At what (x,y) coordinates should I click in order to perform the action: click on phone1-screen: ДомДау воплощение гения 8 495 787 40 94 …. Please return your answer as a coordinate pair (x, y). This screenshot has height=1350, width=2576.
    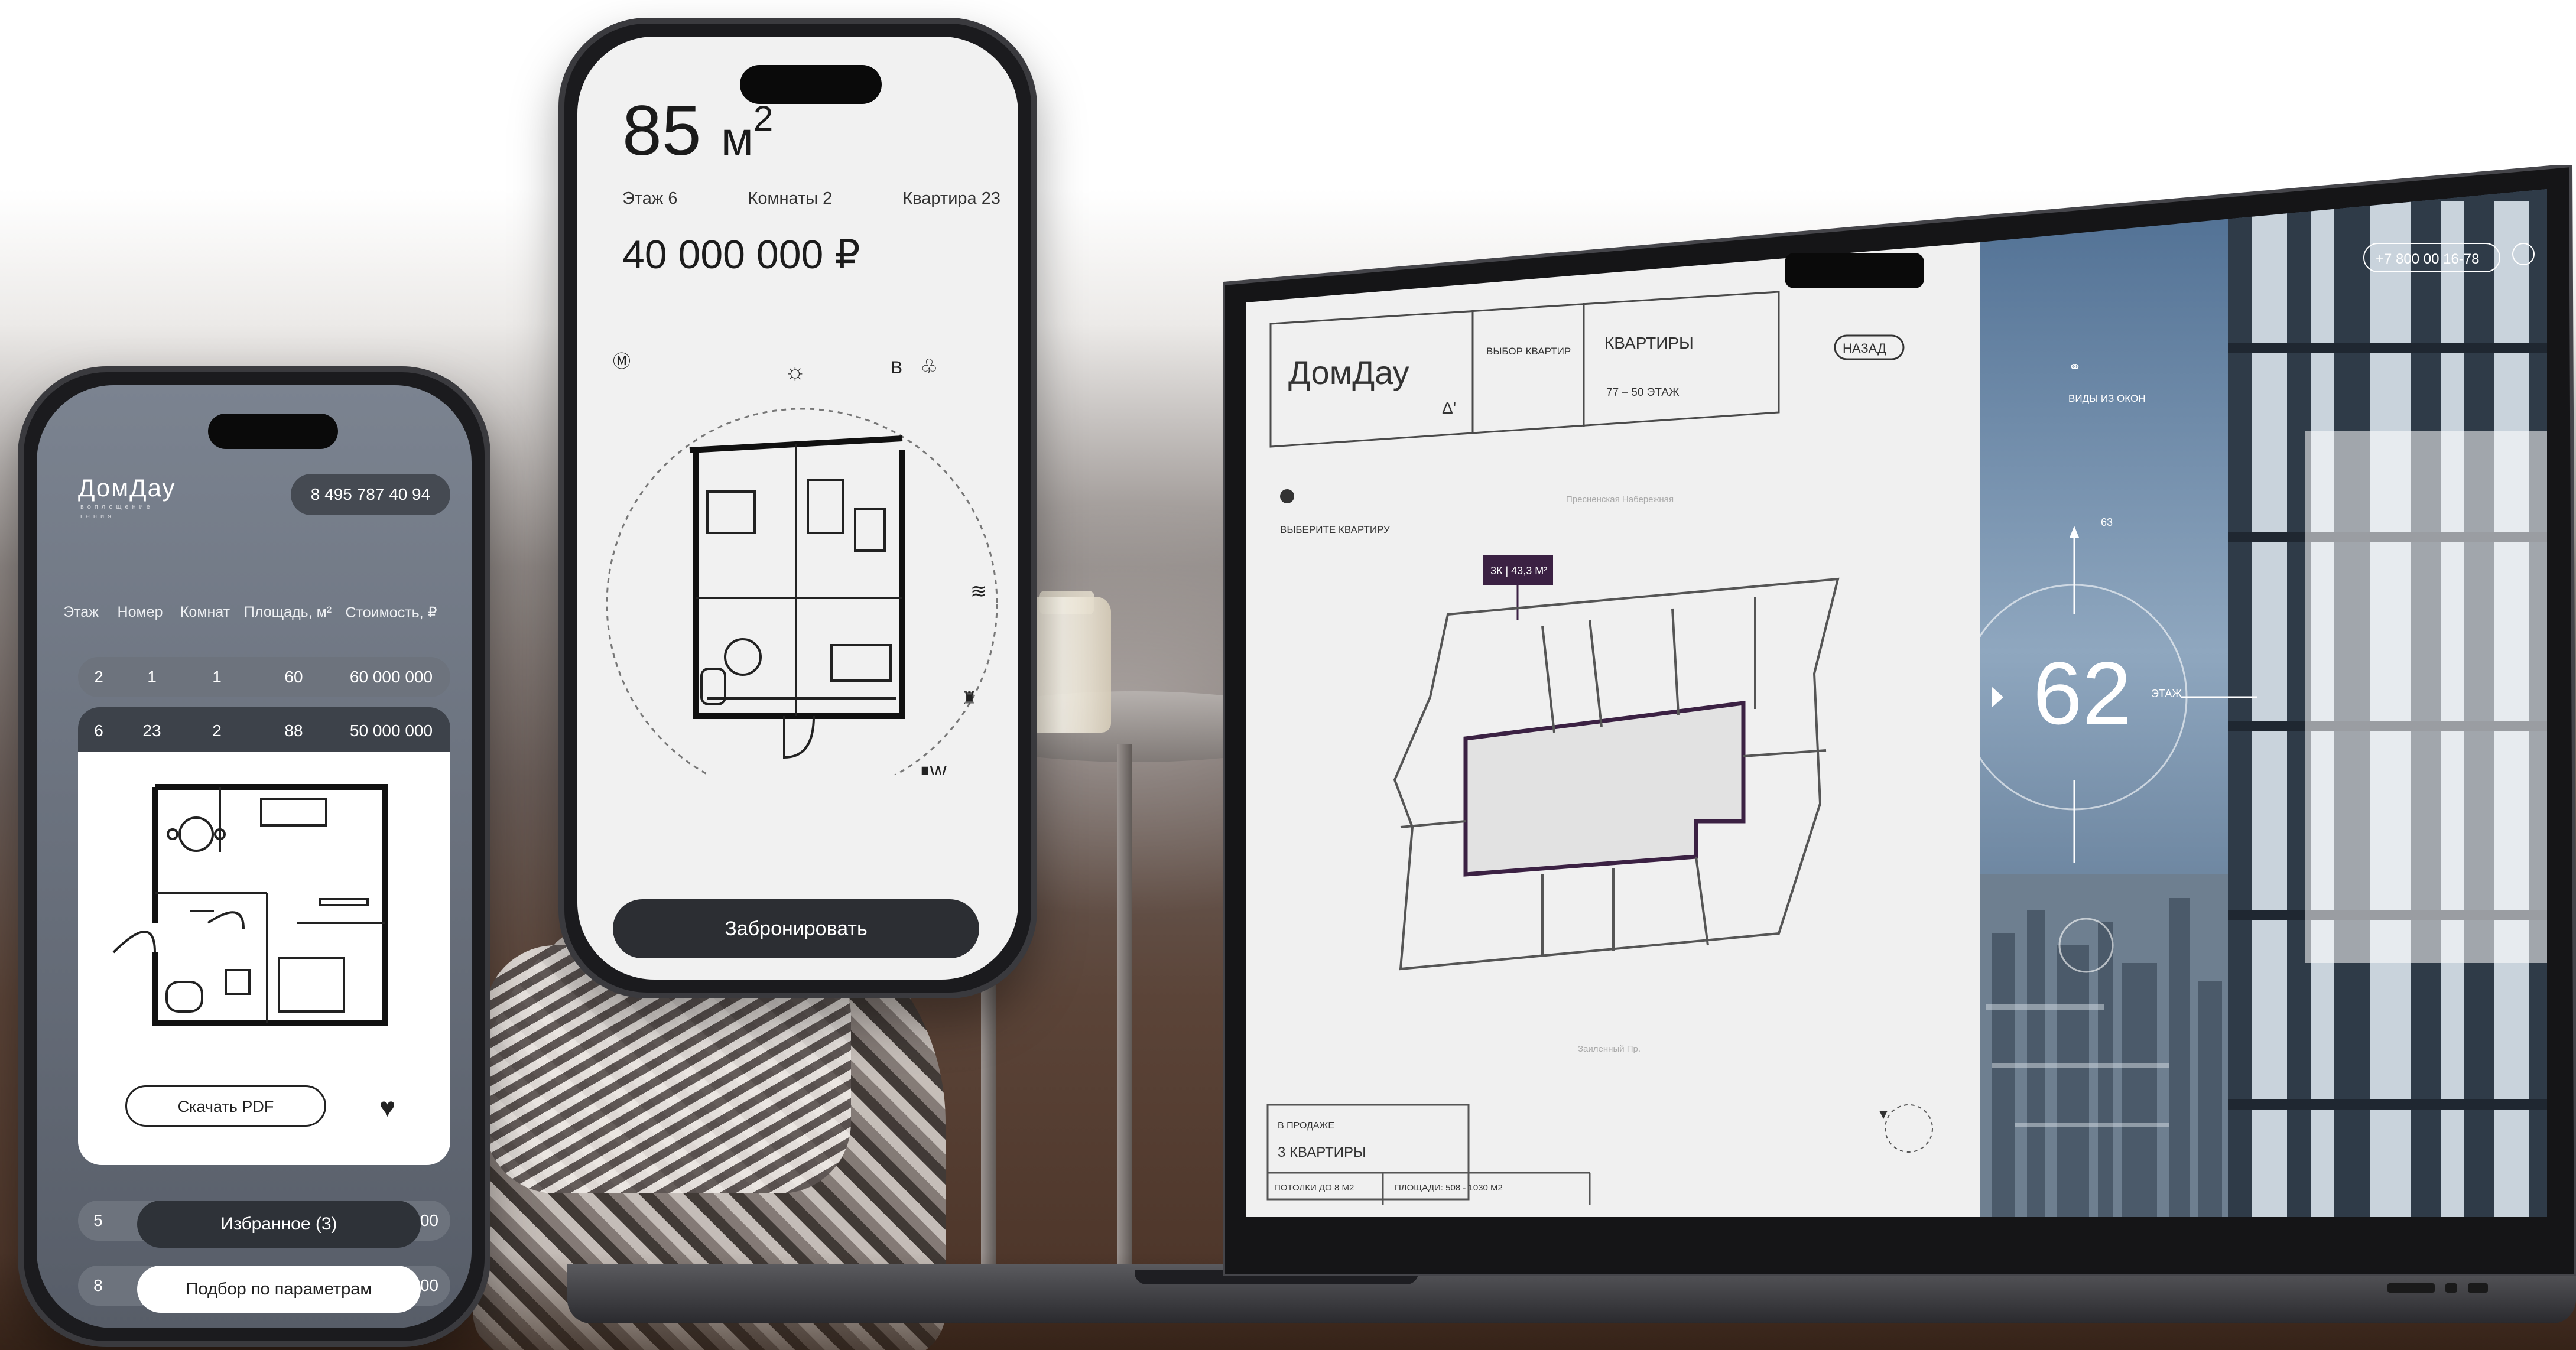
    Looking at the image, I should click on (254, 856).